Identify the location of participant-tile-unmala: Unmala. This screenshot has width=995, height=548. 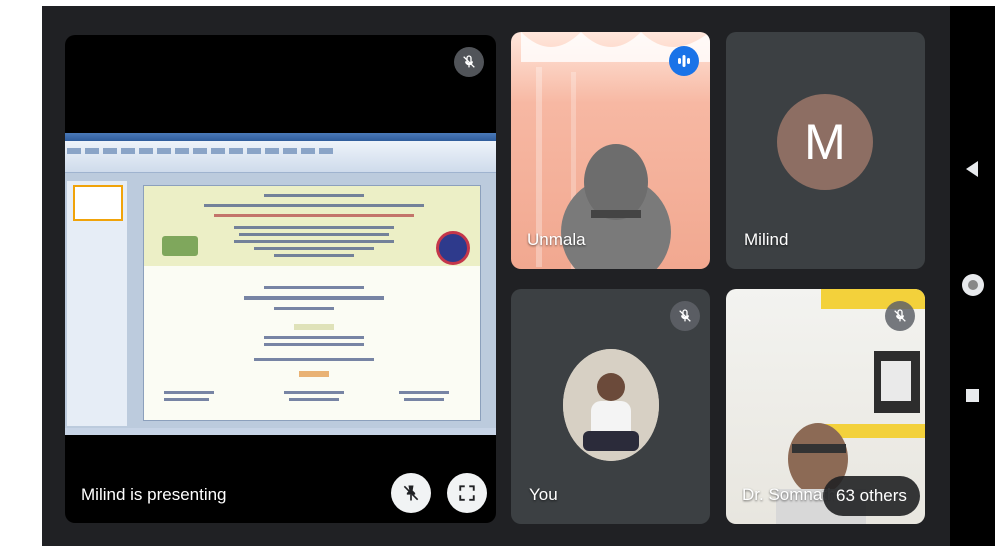
(610, 150).